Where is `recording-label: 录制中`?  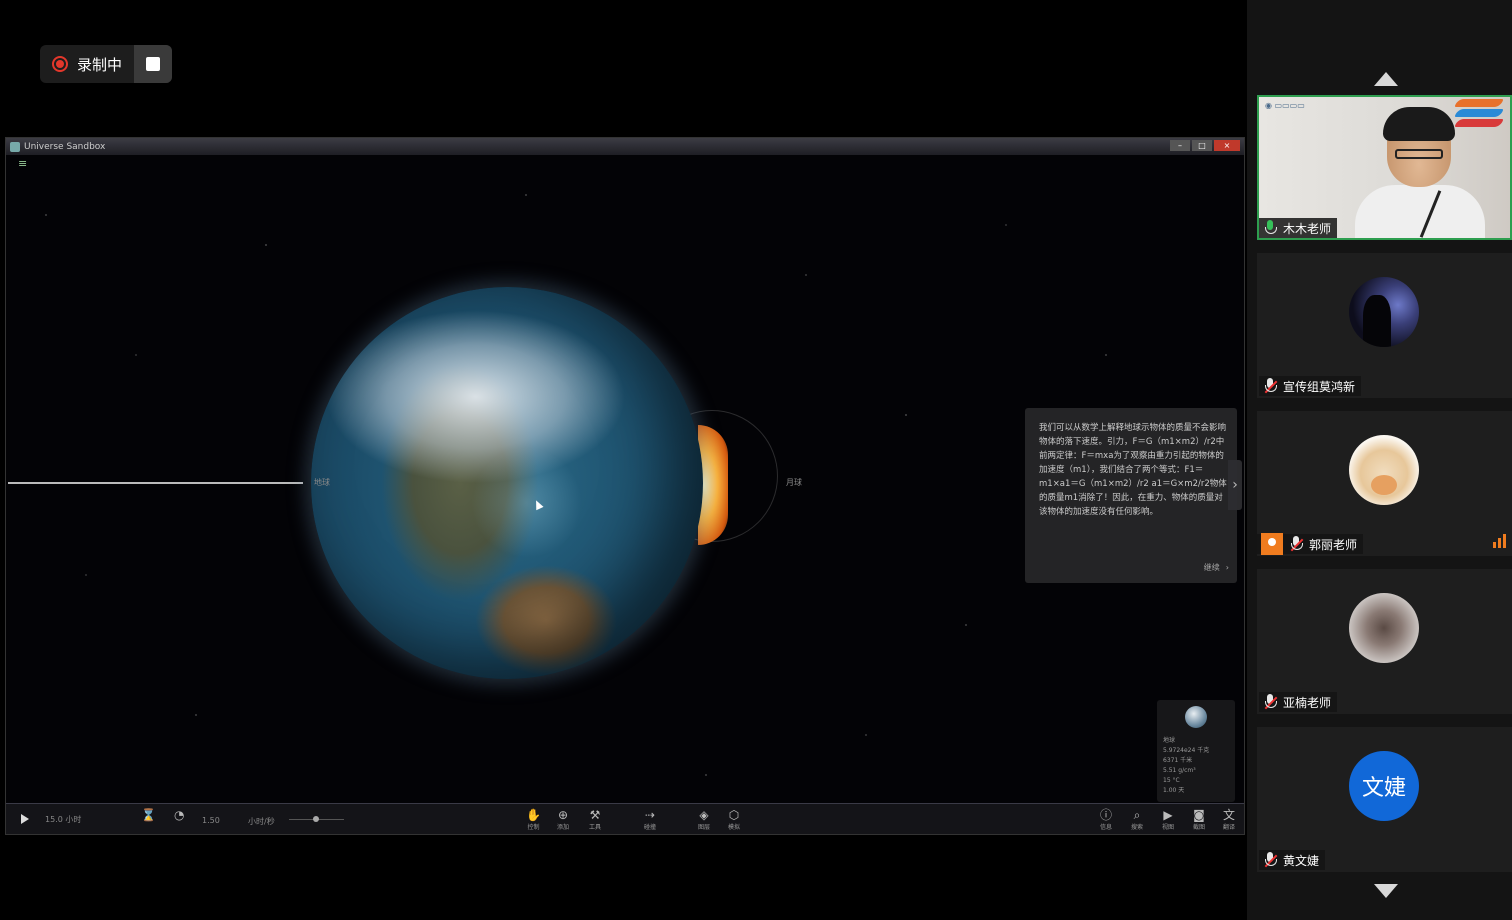 recording-label: 录制中 is located at coordinates (100, 64).